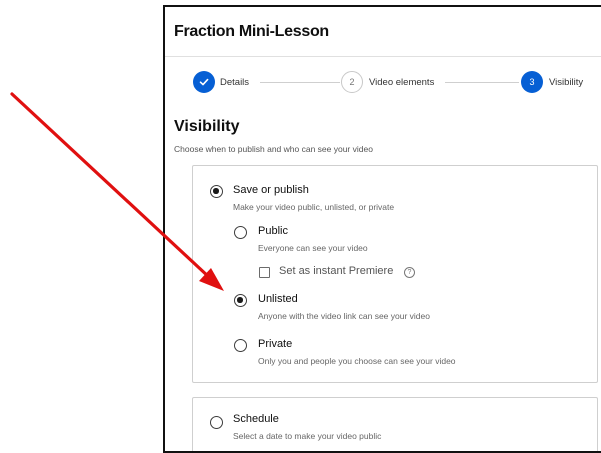  I want to click on step-visibility: 3, so click(532, 82).